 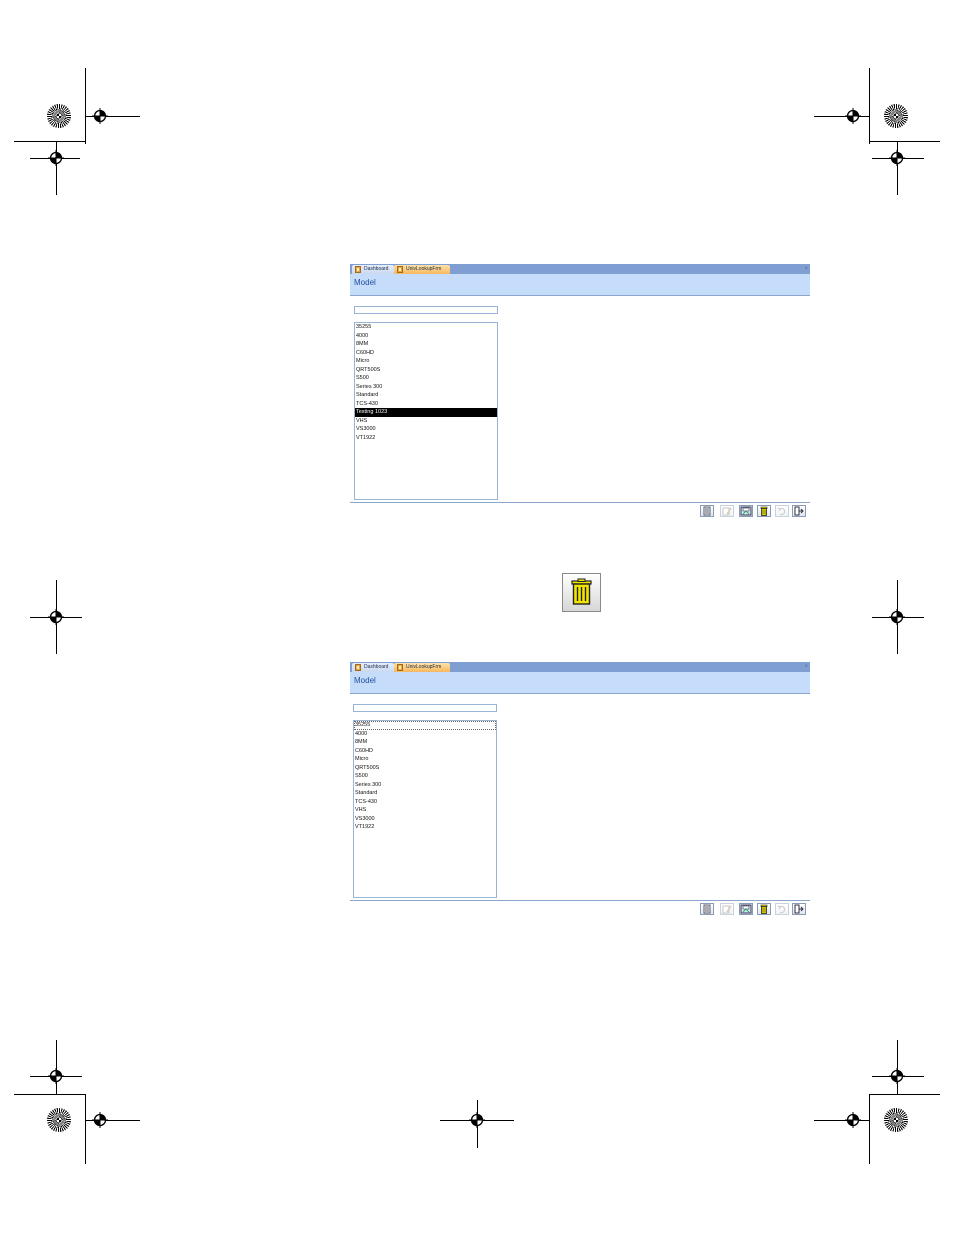 I want to click on list-item: Testing 1023, so click(x=426, y=412).